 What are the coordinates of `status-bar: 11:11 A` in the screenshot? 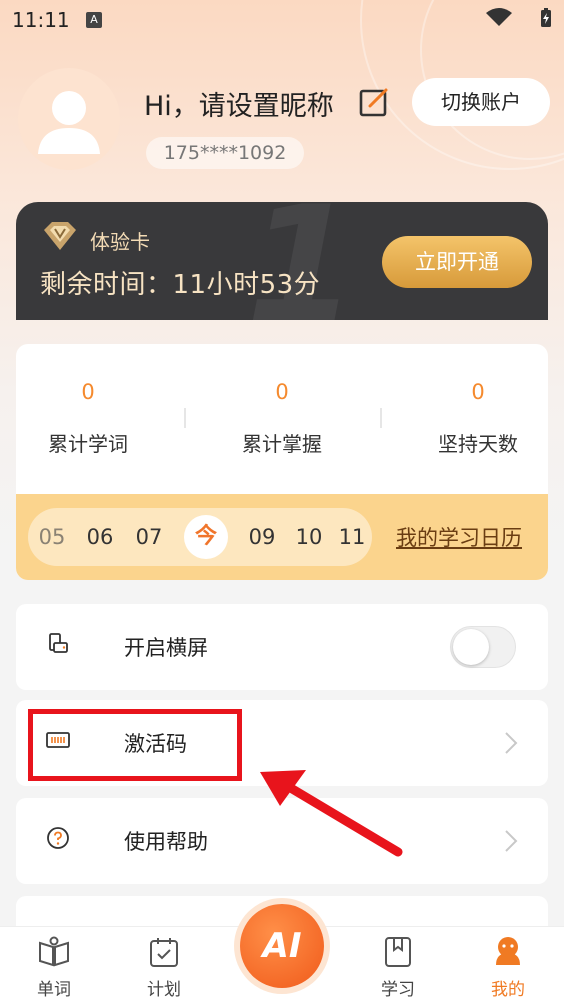 It's located at (282, 20).